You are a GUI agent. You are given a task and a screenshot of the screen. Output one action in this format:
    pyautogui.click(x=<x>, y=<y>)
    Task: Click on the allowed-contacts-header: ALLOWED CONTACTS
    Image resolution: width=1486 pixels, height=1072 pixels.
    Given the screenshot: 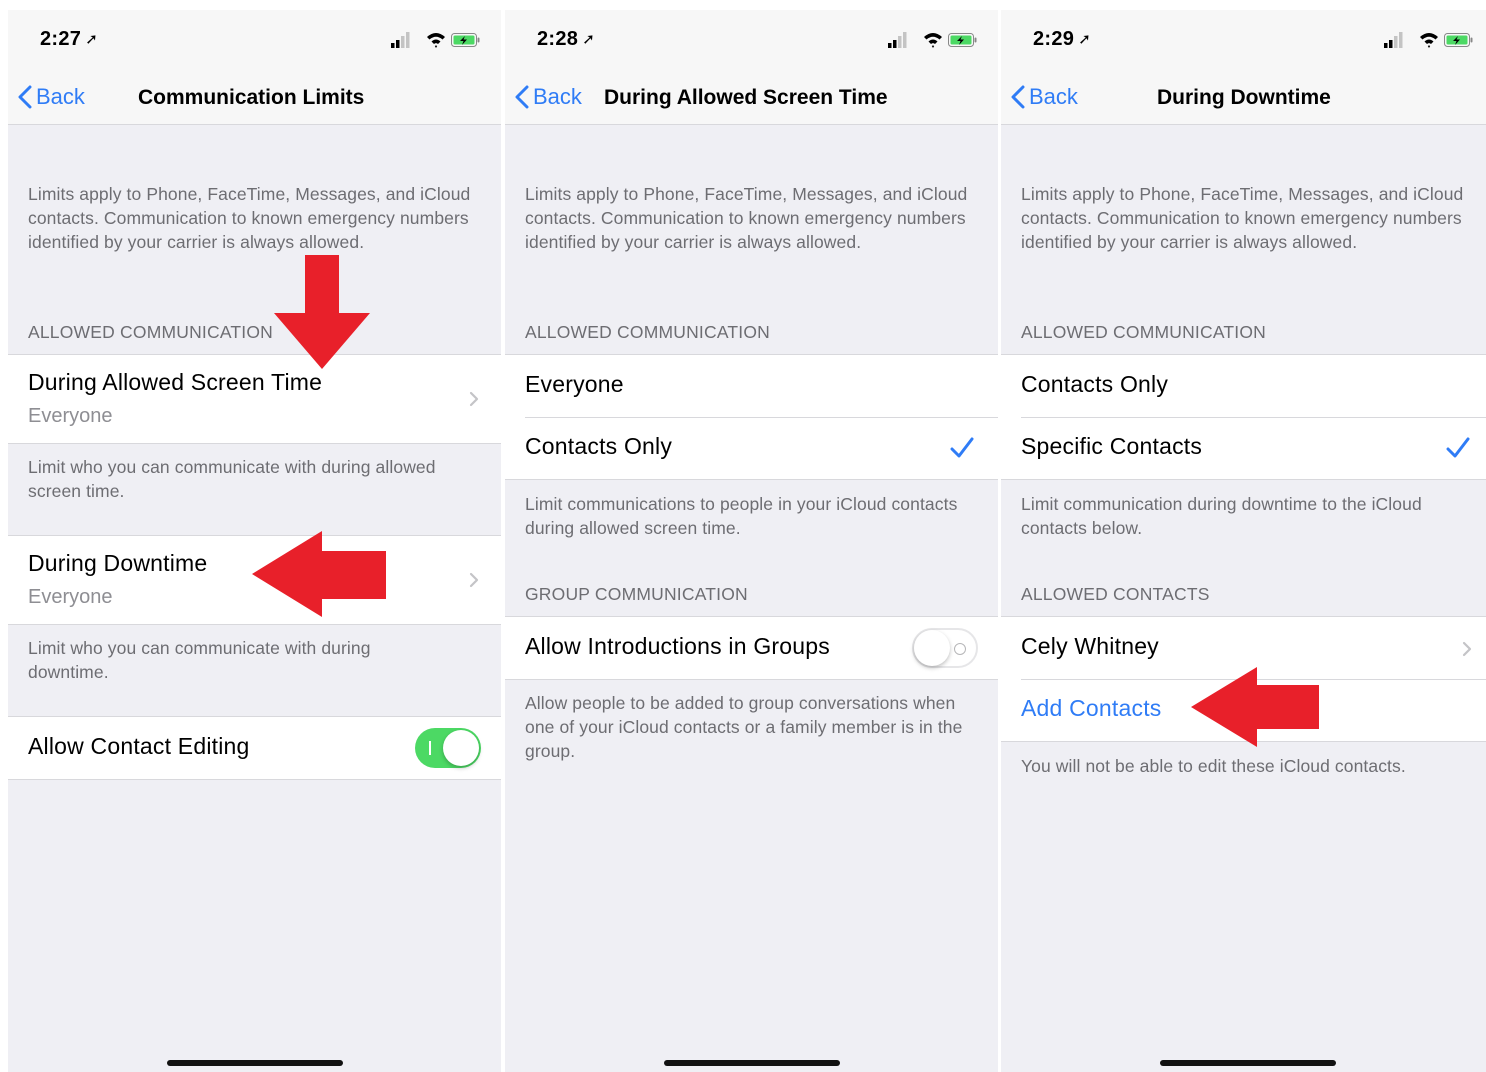 What is the action you would take?
    pyautogui.click(x=1115, y=594)
    